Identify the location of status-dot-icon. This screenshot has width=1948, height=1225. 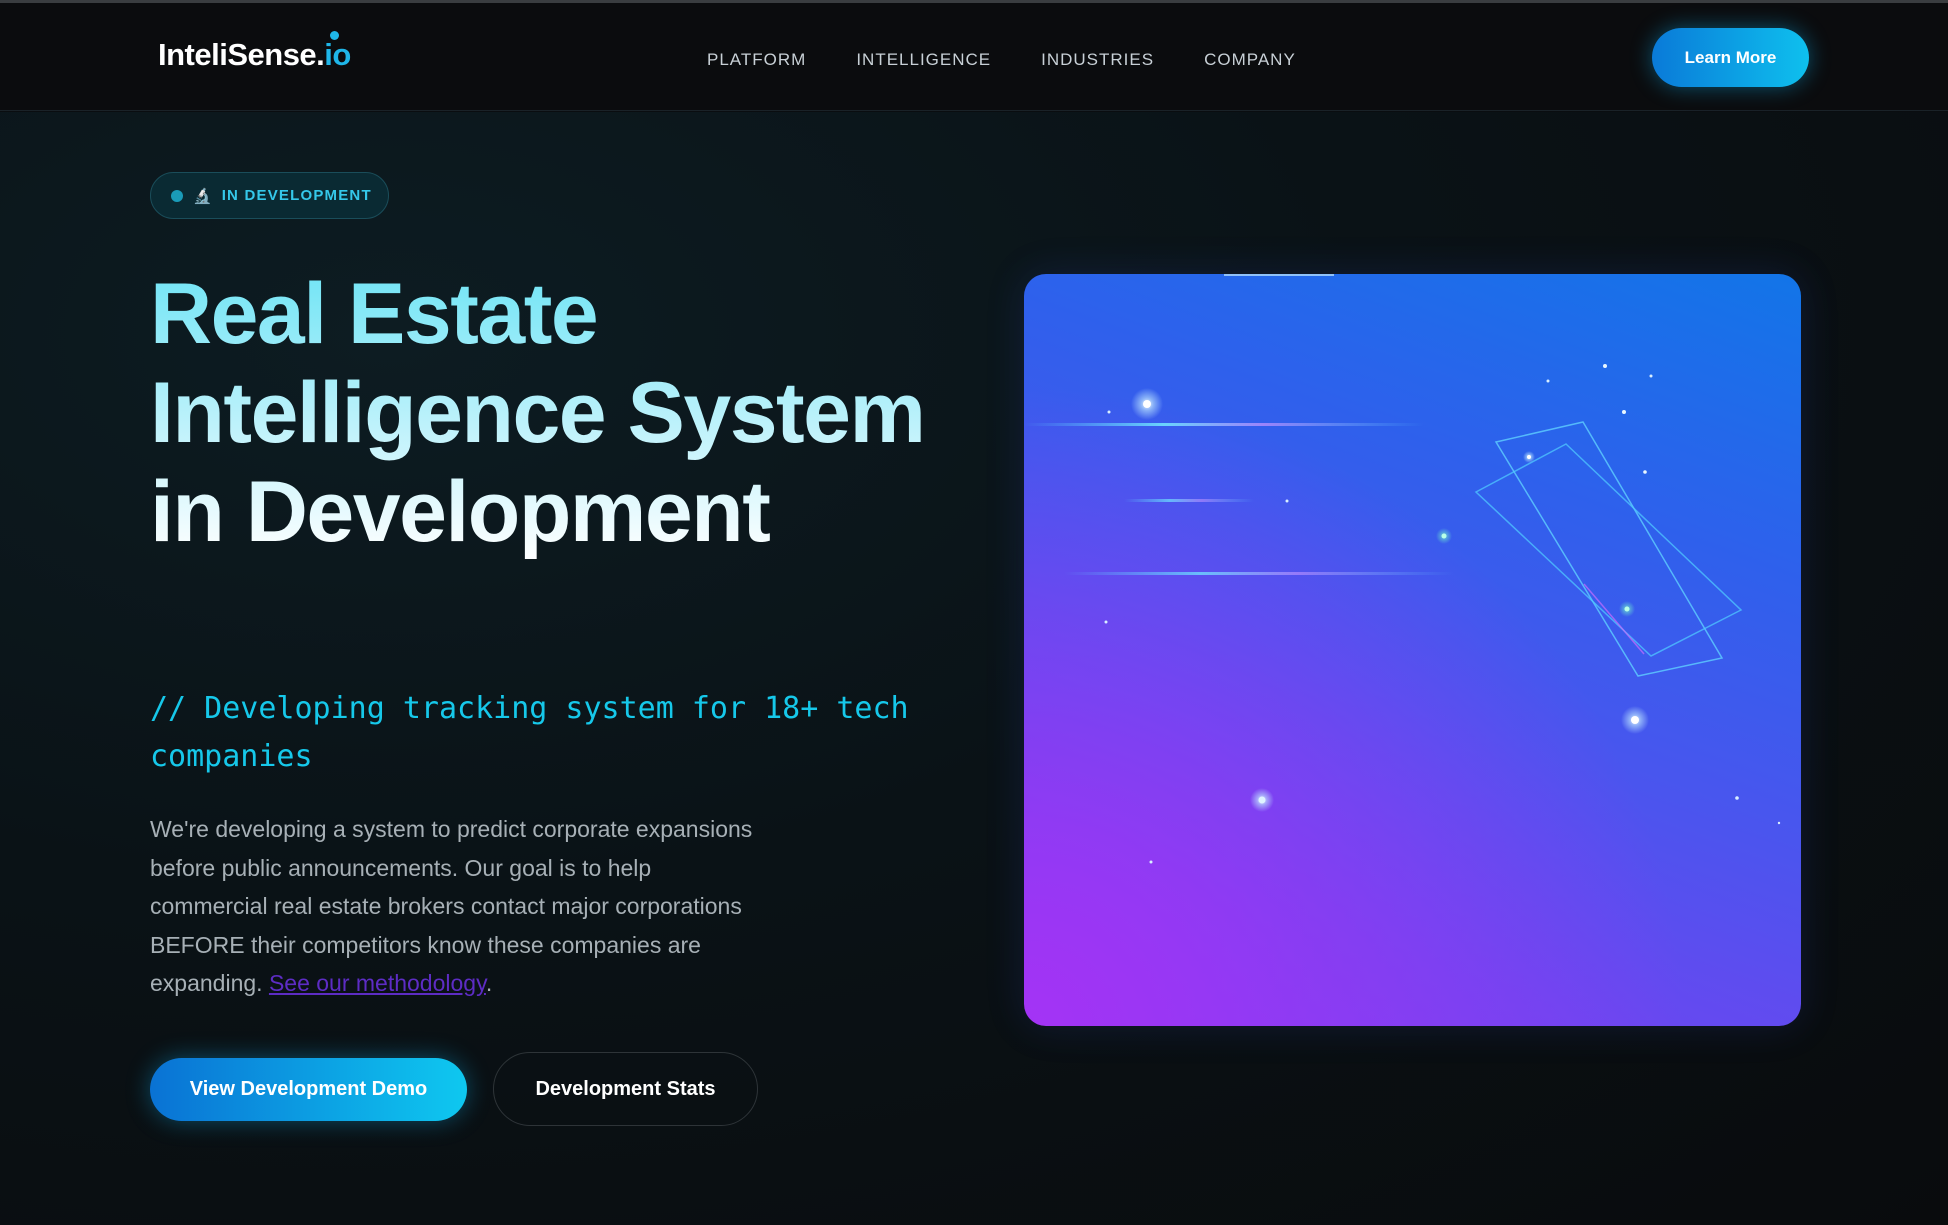
(177, 195).